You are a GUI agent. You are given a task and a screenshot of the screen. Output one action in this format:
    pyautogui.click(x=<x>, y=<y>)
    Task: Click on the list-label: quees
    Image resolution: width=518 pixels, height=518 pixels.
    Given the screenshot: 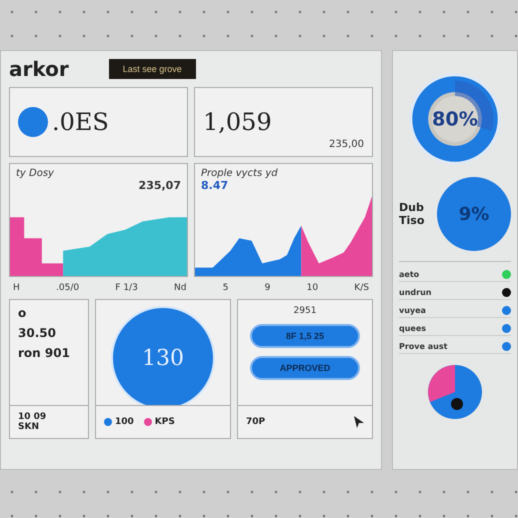 What is the action you would take?
    pyautogui.click(x=412, y=328)
    